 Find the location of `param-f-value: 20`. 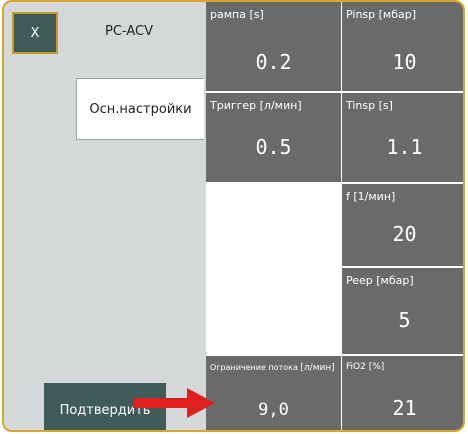

param-f-value: 20 is located at coordinates (404, 234).